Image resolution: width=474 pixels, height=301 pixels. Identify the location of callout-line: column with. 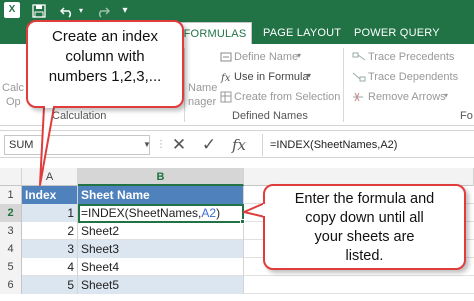
(105, 56).